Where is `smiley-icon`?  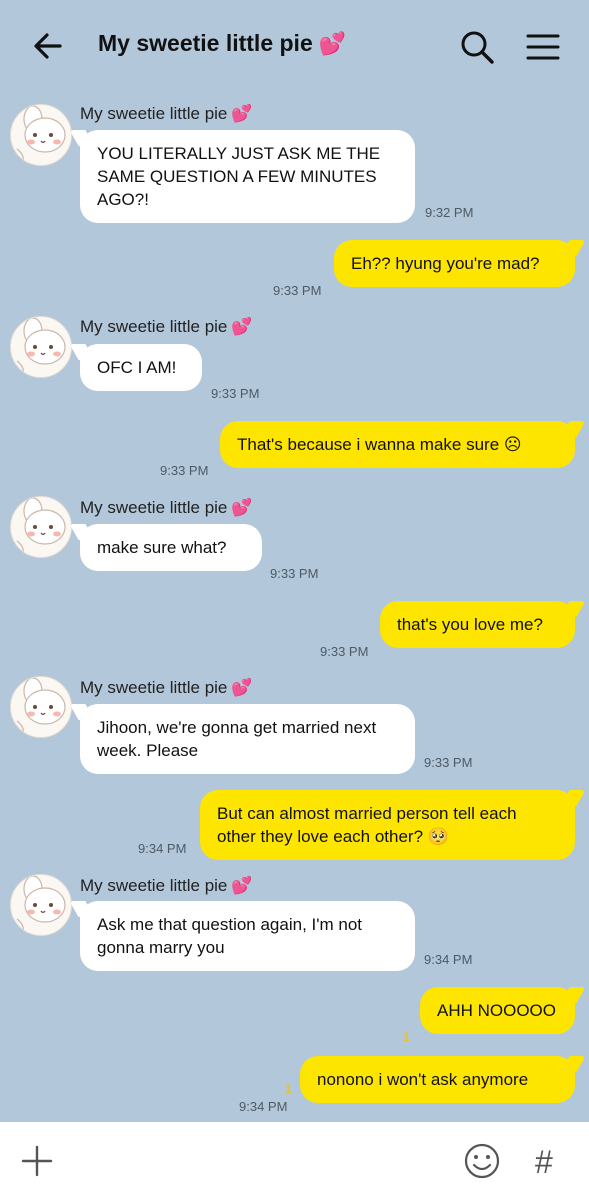 smiley-icon is located at coordinates (482, 1161).